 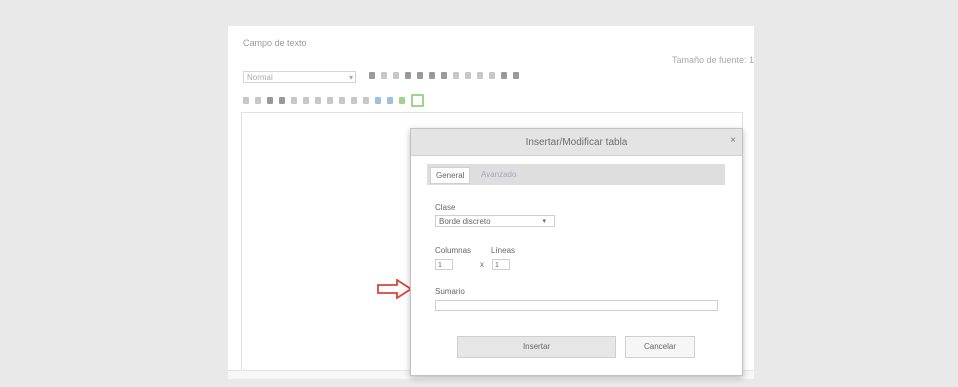 I want to click on bold-icon, so click(x=372, y=75).